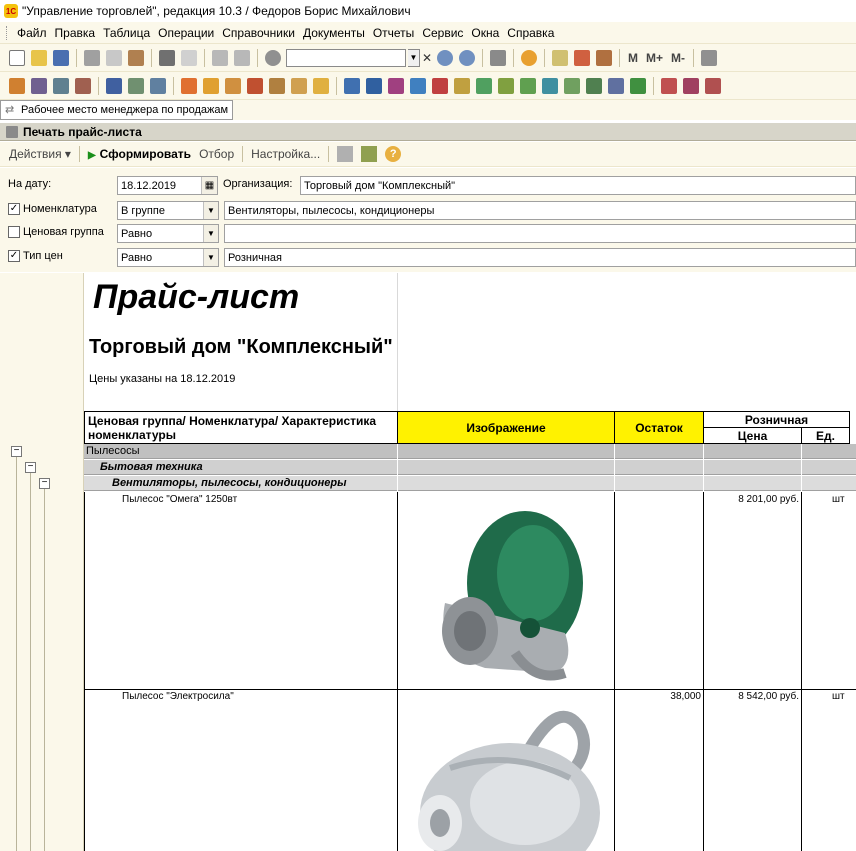  I want to click on price-type-condition-select: Равно ▼, so click(168, 257).